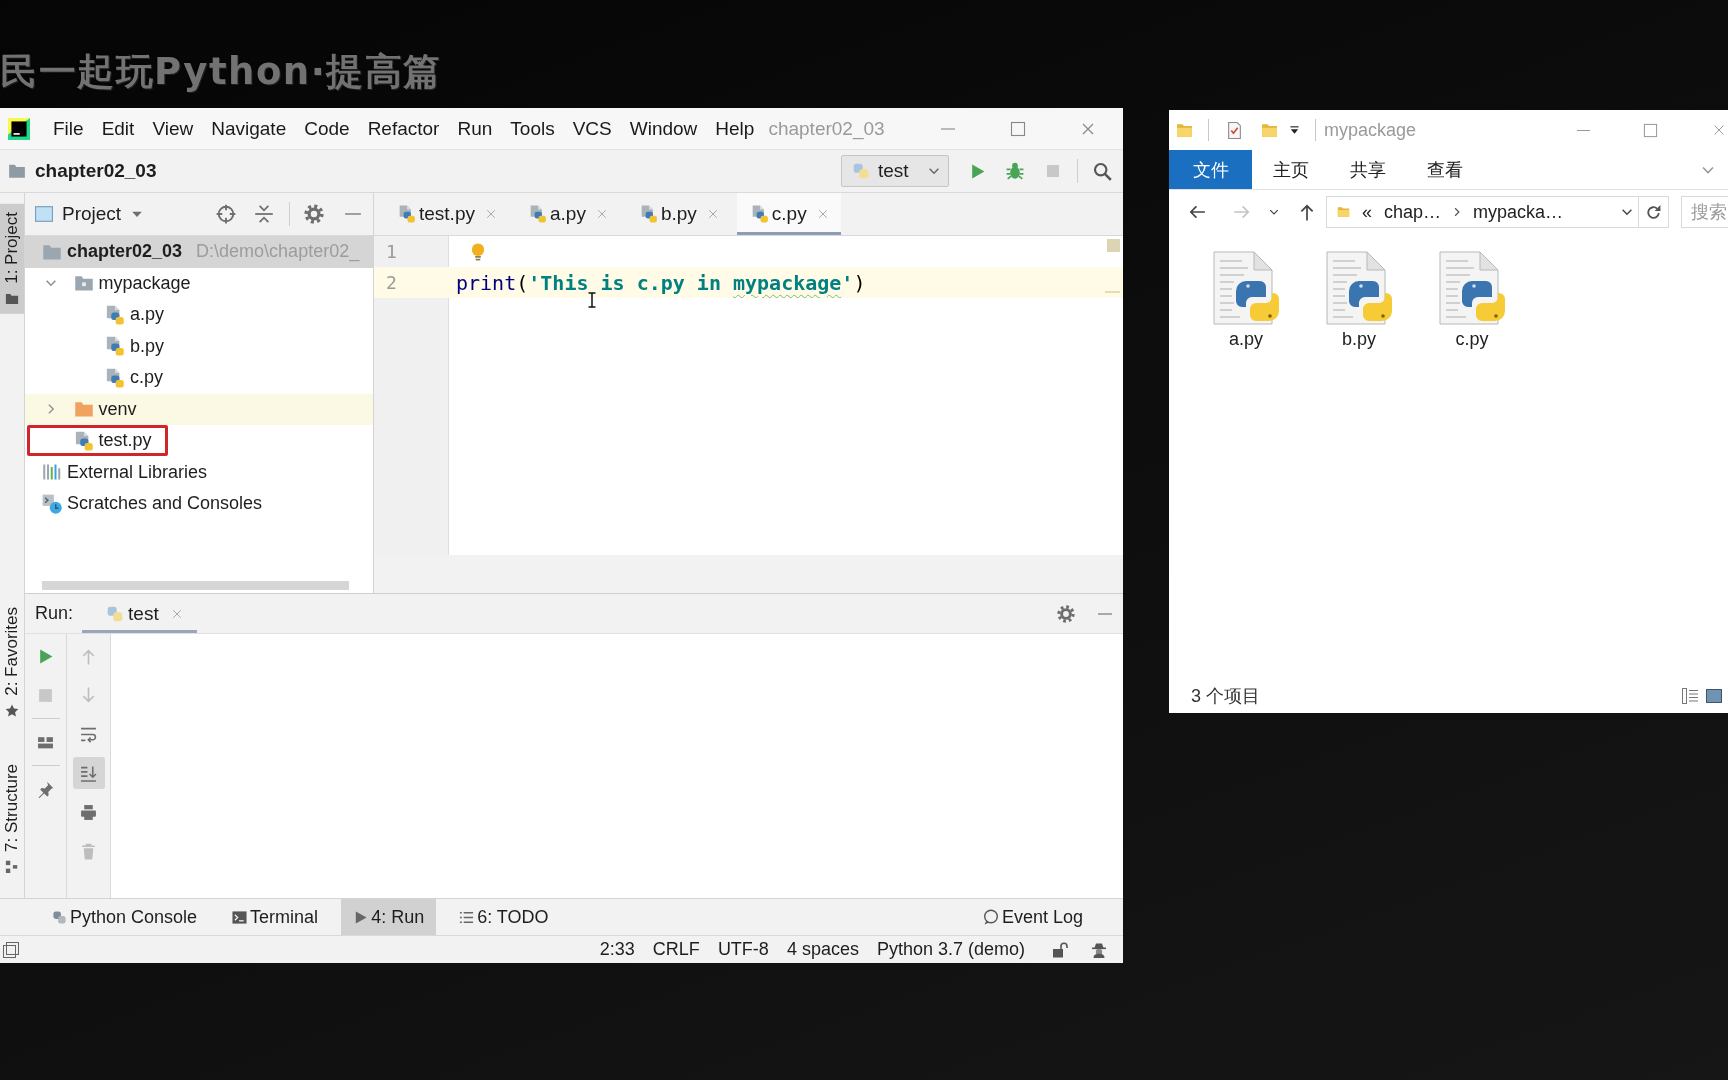  Describe the element at coordinates (532, 128) in the screenshot. I see `menu-item: Tools` at that location.